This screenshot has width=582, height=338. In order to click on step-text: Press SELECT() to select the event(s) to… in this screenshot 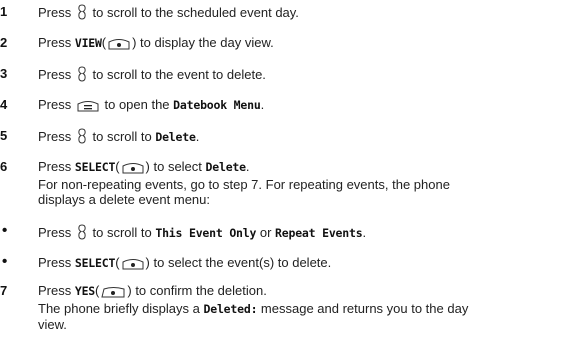, I will do `click(310, 264)`.